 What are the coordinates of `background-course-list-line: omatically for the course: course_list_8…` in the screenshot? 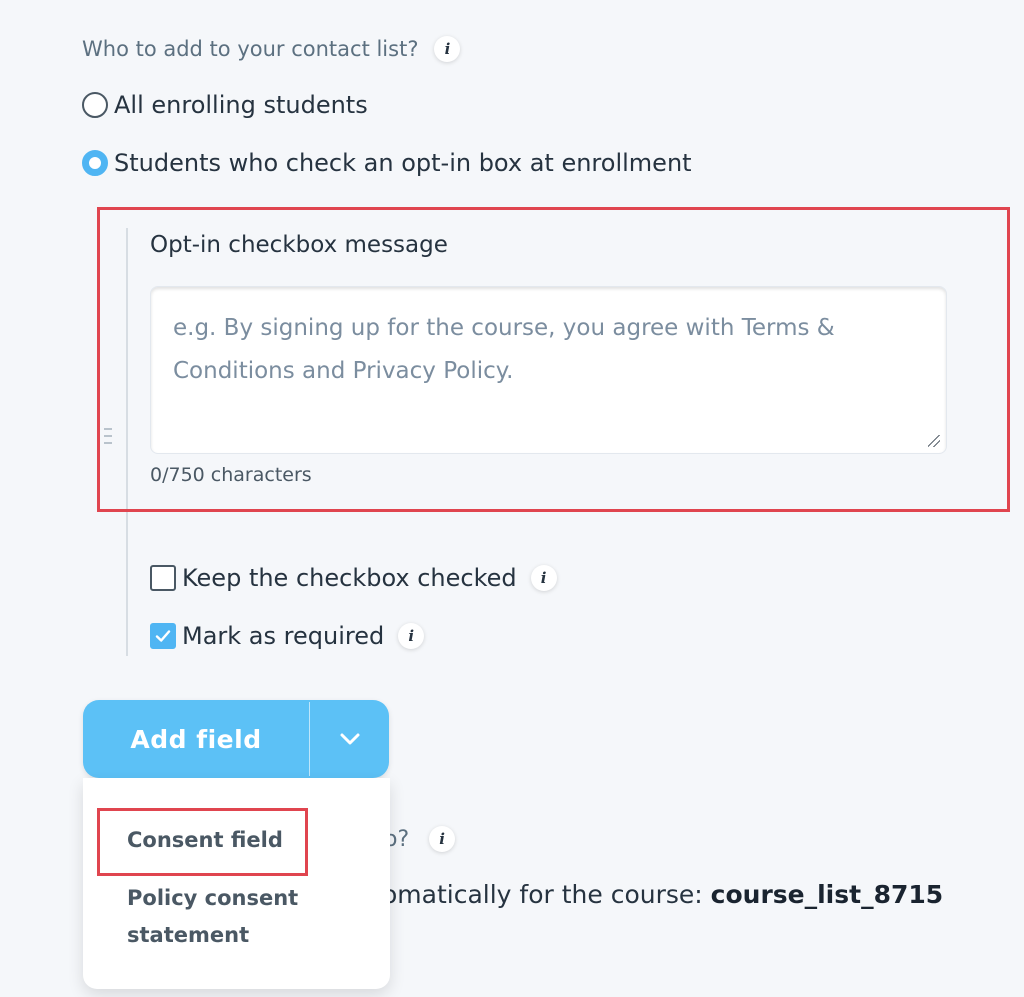 It's located at (662, 894).